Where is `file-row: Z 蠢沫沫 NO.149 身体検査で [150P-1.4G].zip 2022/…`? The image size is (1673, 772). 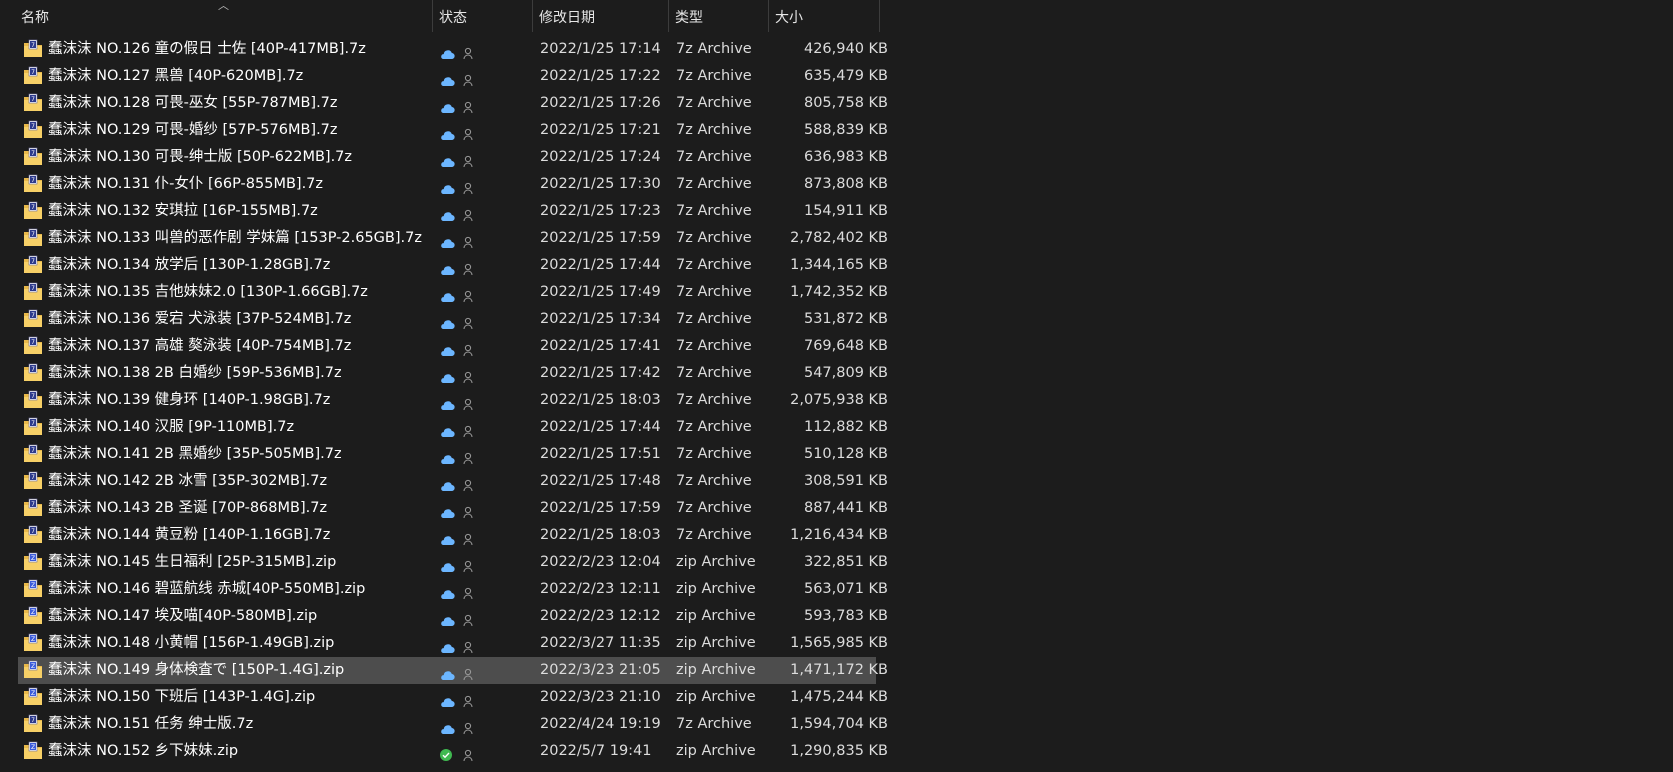
file-row: Z 蠢沫沫 NO.149 身体検査で [150P-1.4G].zip 2022/… is located at coordinates (453, 670).